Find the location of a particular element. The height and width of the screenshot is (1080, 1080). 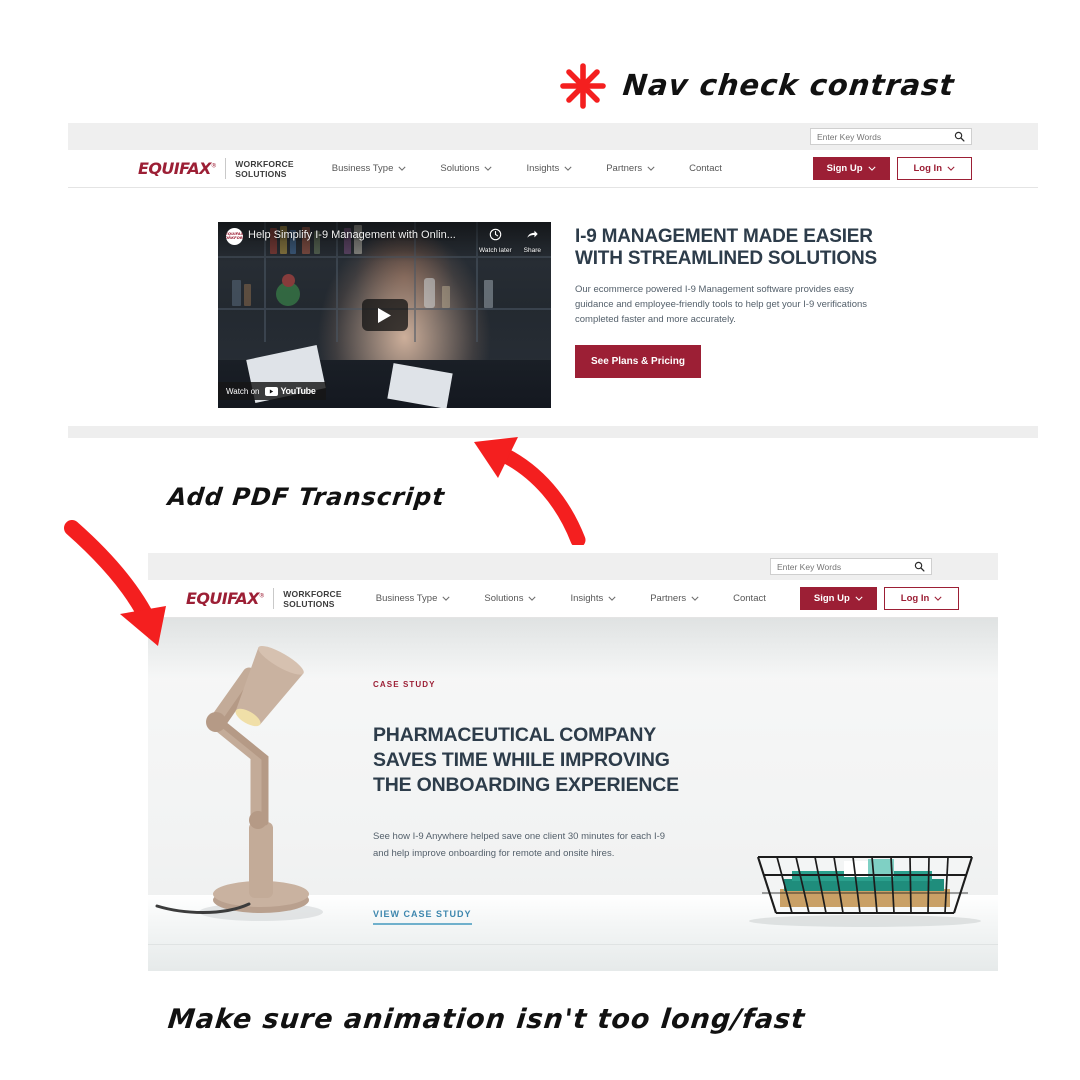

wire-tray-image is located at coordinates (865, 891).